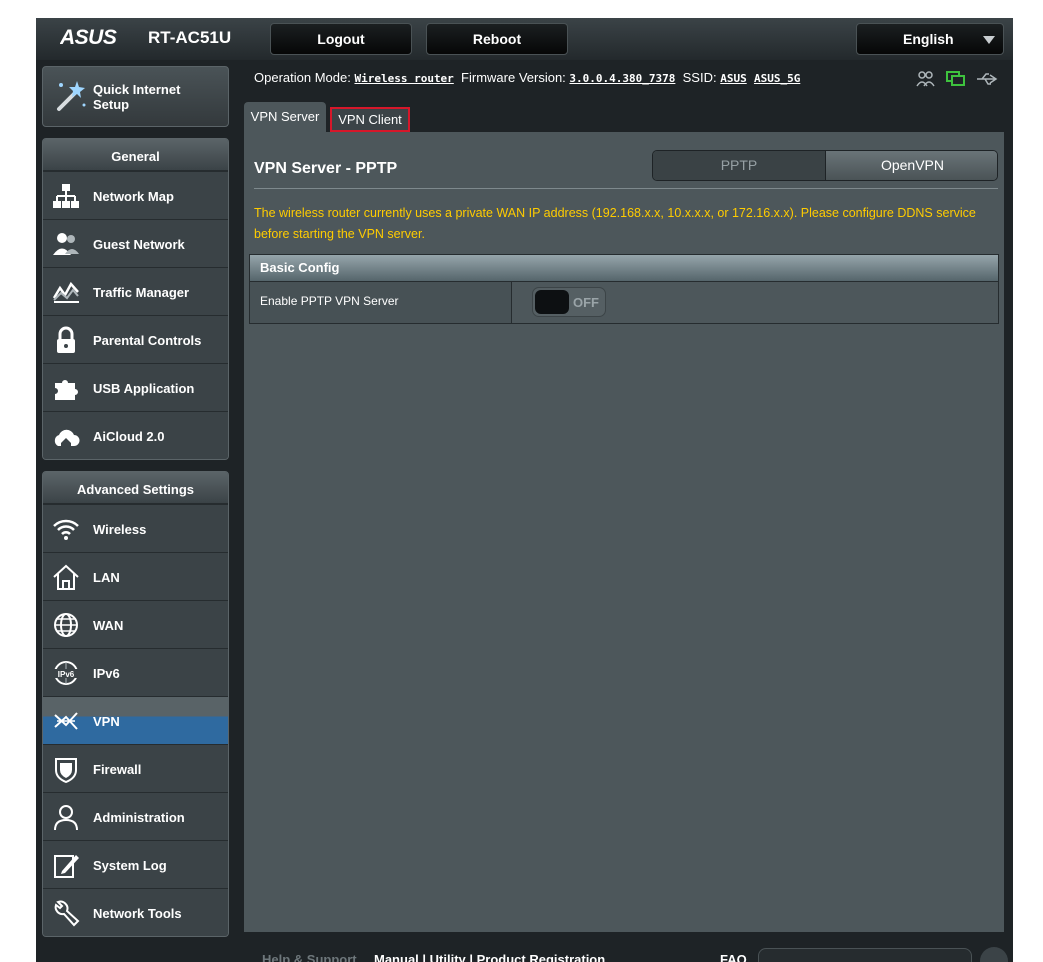 The image size is (1043, 962). I want to click on sidebar-item-lan: LAN, so click(135, 576).